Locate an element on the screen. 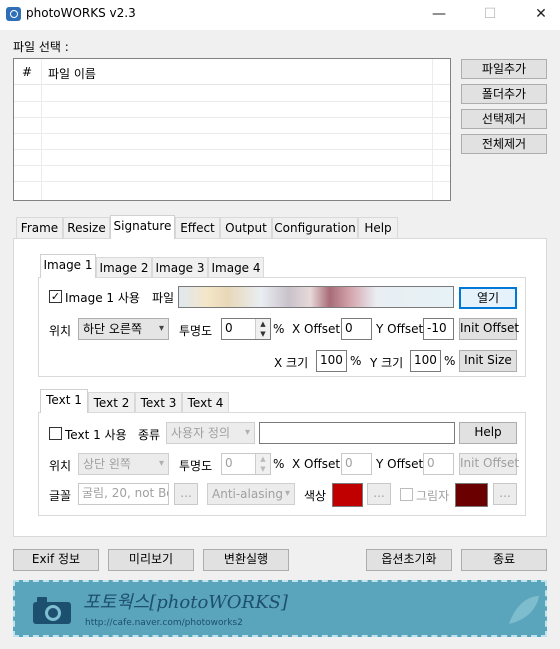 The height and width of the screenshot is (649, 560). image-y-size-label: Y 크기 is located at coordinates (387, 363).